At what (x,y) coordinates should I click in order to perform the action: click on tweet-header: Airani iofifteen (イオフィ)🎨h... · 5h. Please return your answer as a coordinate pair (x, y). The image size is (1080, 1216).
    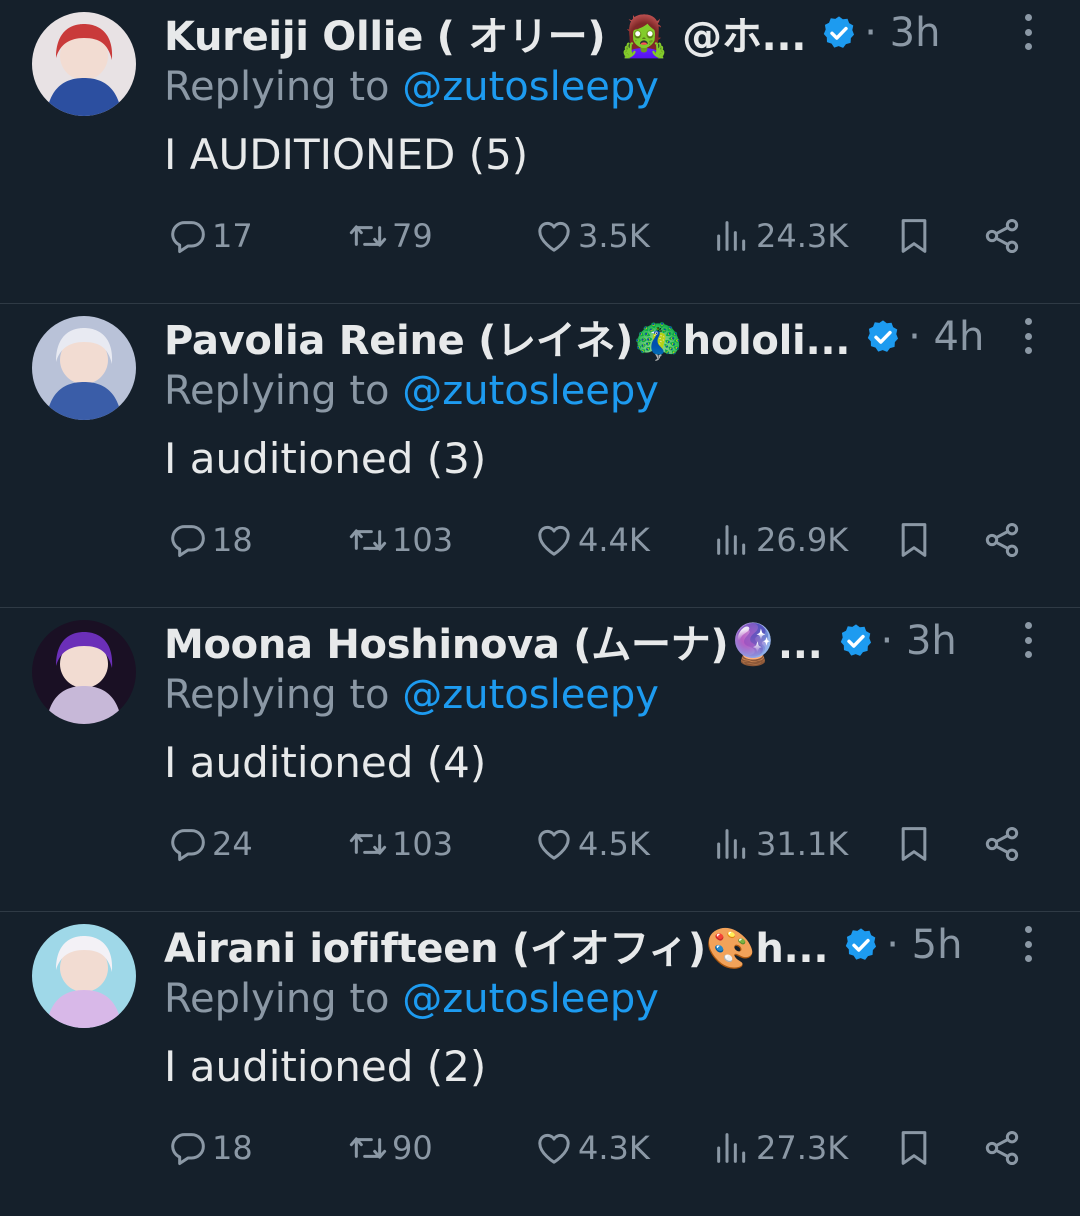
    Looking at the image, I should click on (622, 946).